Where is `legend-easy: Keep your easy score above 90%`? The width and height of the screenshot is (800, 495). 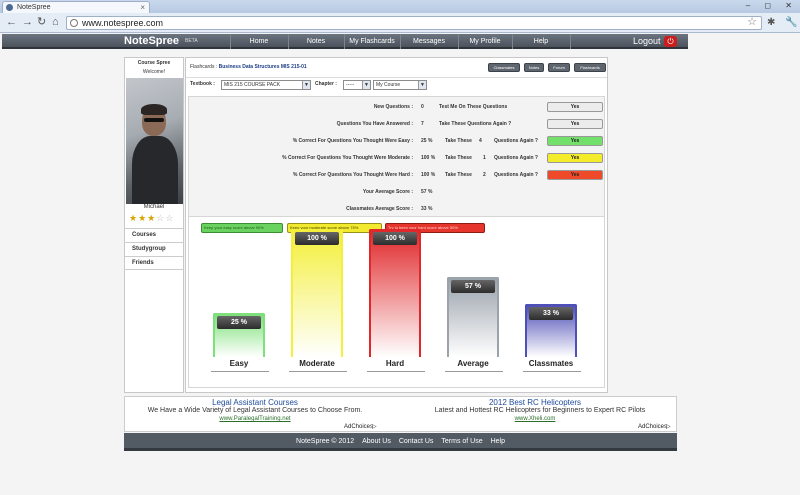
legend-easy: Keep your easy score above 90% is located at coordinates (242, 228).